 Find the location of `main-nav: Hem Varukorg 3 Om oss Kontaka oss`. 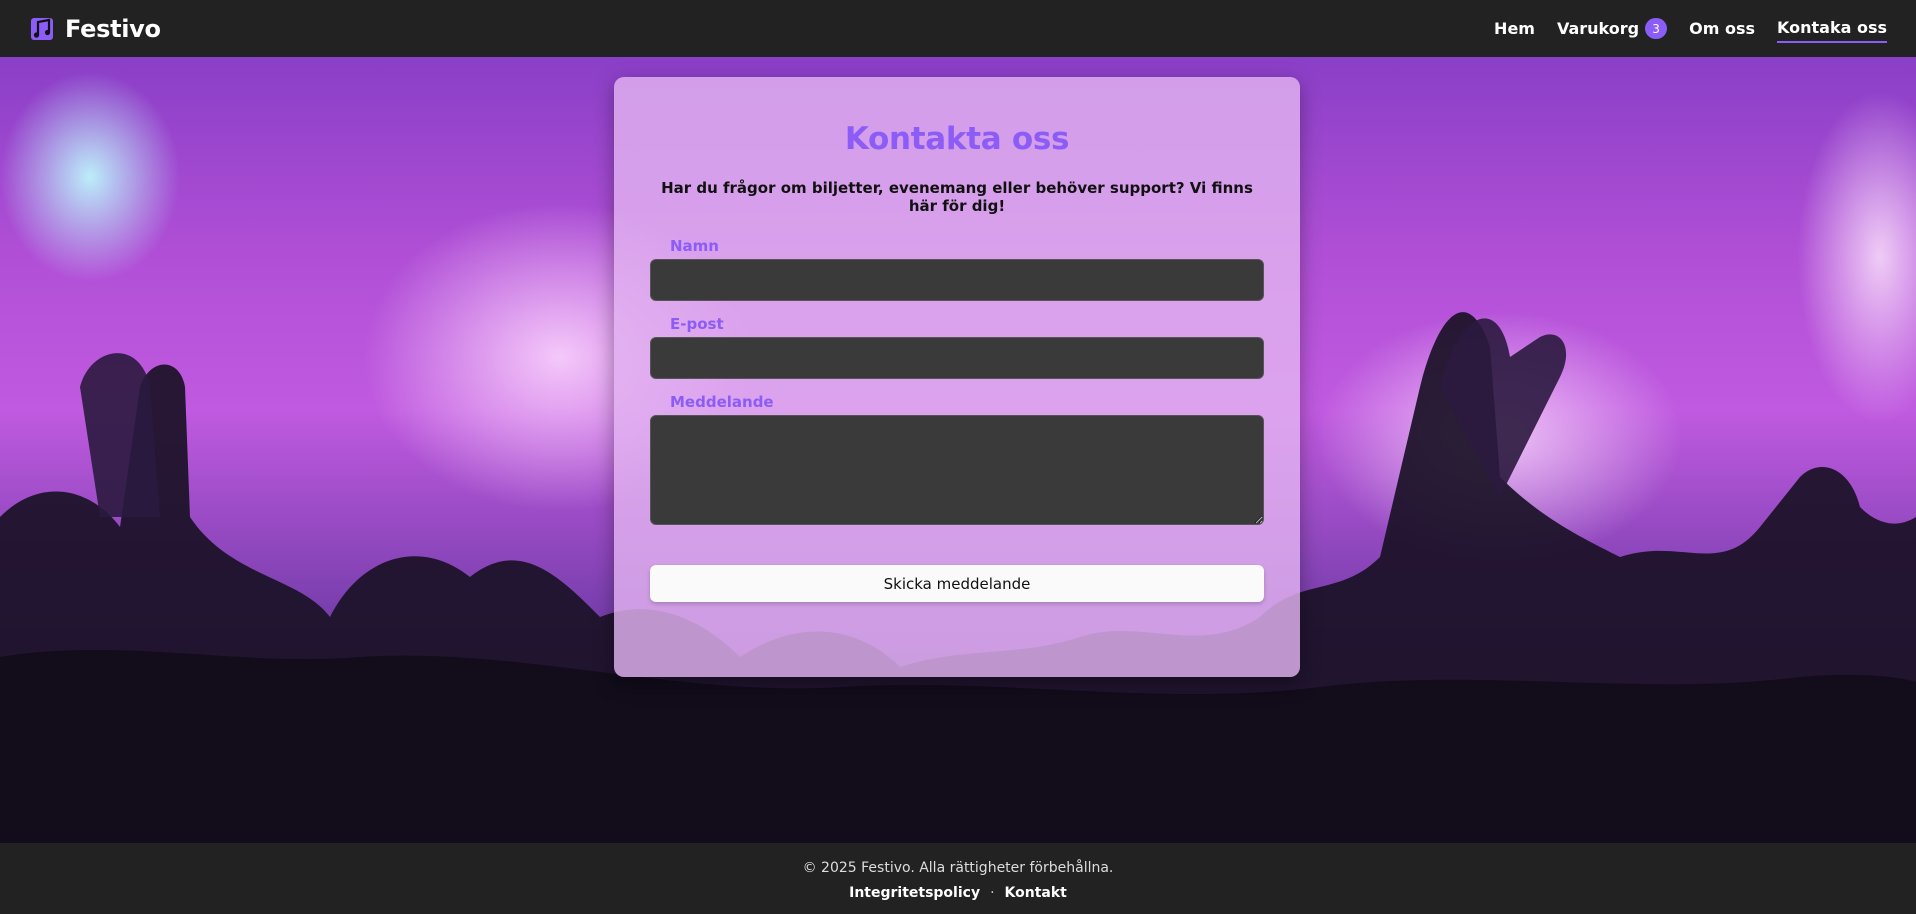

main-nav: Hem Varukorg 3 Om oss Kontaka oss is located at coordinates (1690, 28).